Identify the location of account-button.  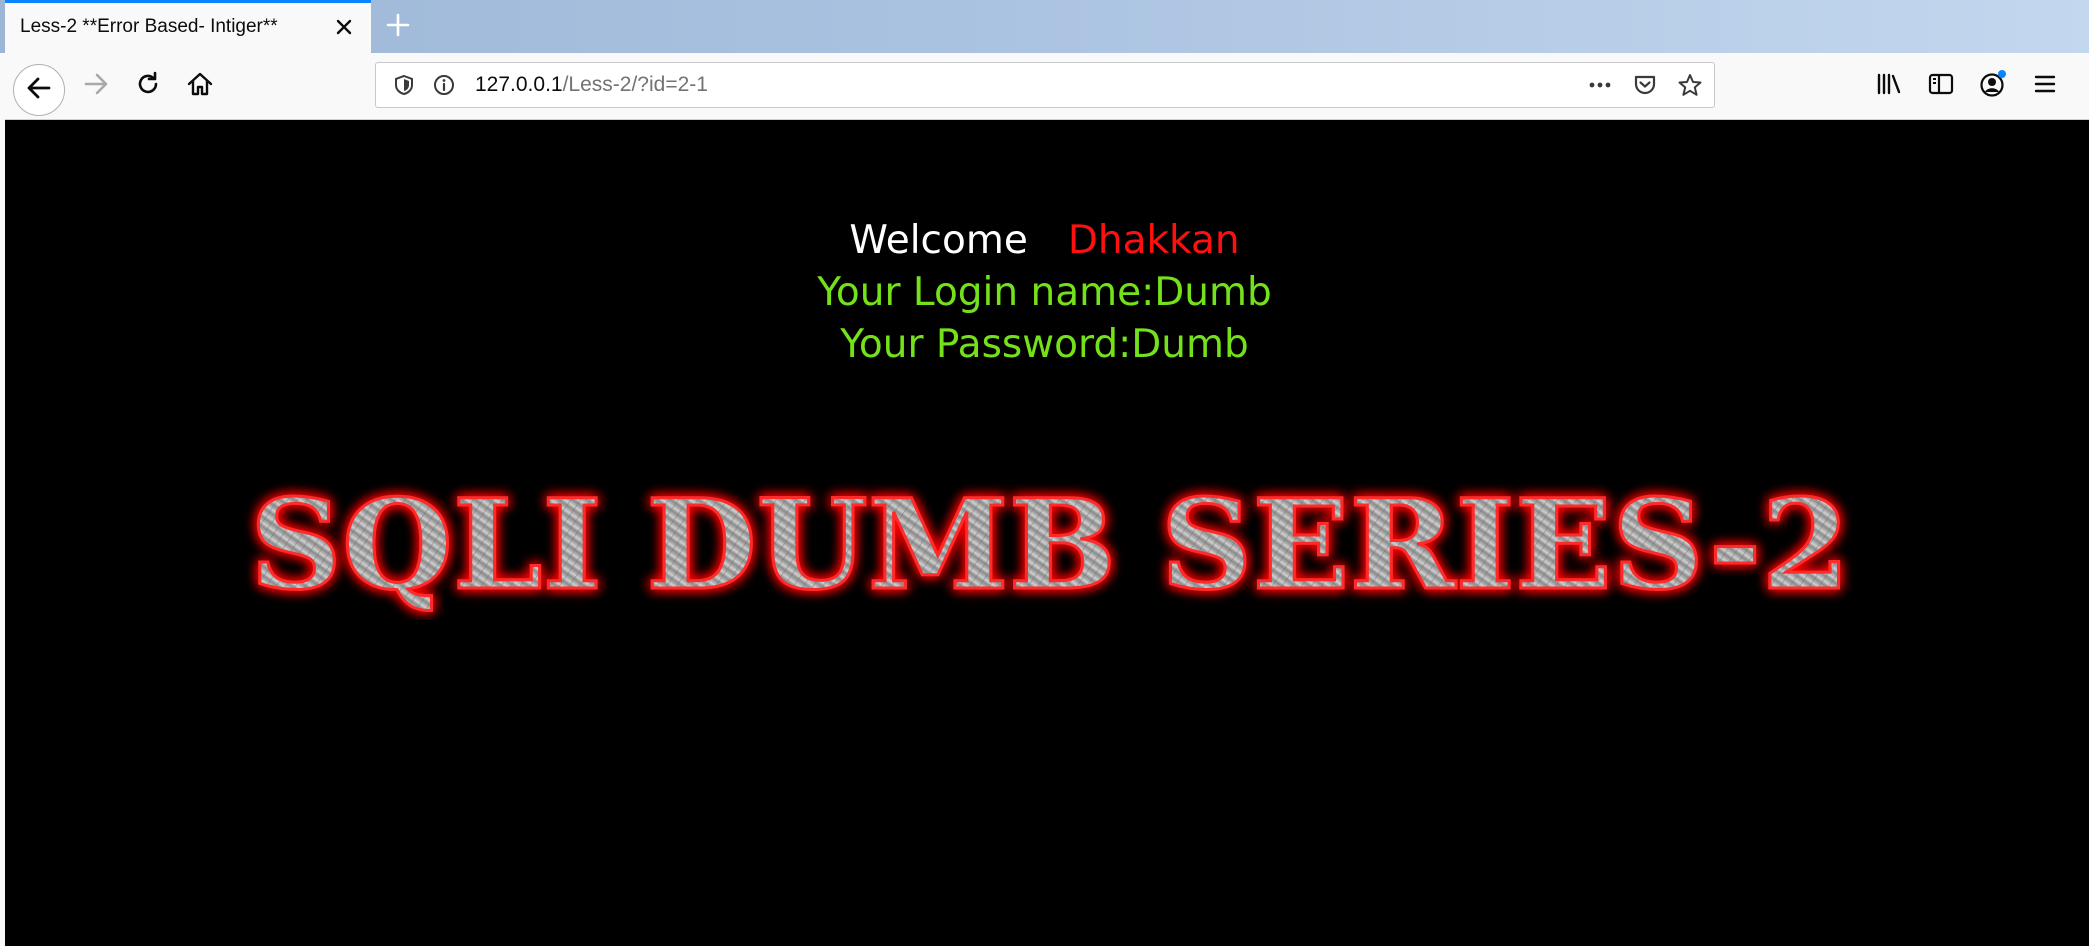
(1993, 86).